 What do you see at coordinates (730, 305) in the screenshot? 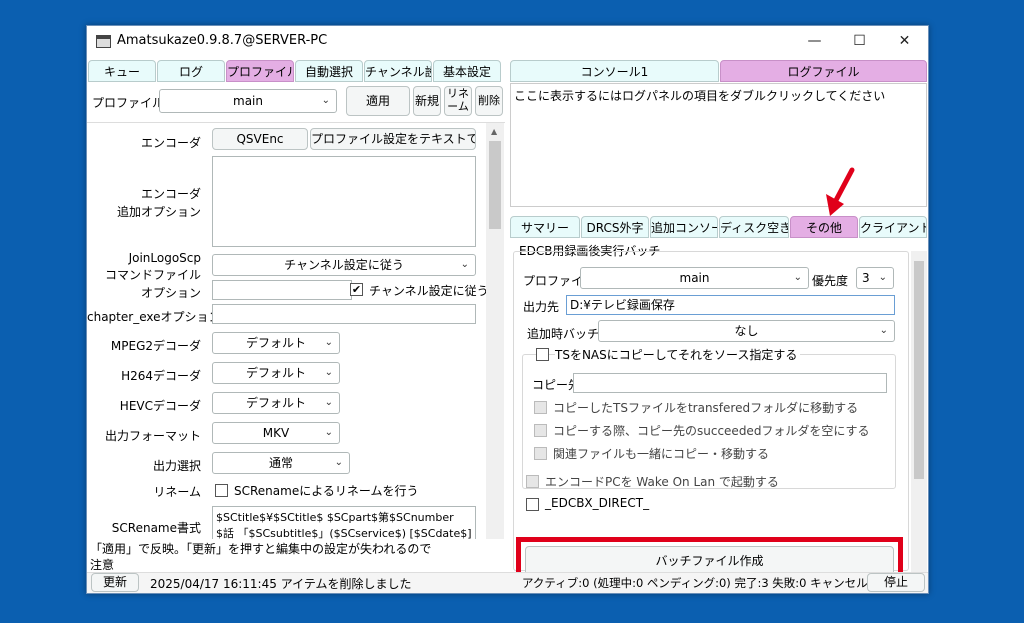
I see `output-dest-input: D:¥テレビ録画保存` at bounding box center [730, 305].